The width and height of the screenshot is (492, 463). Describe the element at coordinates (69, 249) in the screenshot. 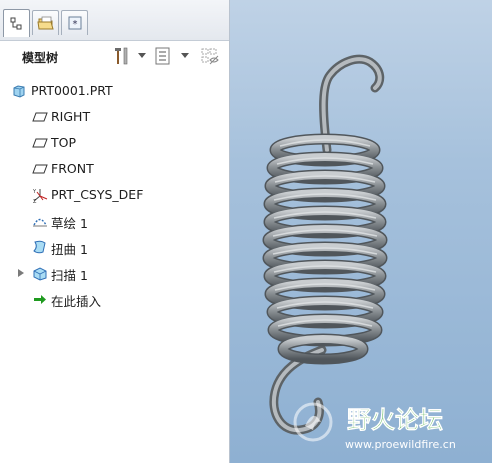

I see `tree-item-label: 扭曲 1` at that location.